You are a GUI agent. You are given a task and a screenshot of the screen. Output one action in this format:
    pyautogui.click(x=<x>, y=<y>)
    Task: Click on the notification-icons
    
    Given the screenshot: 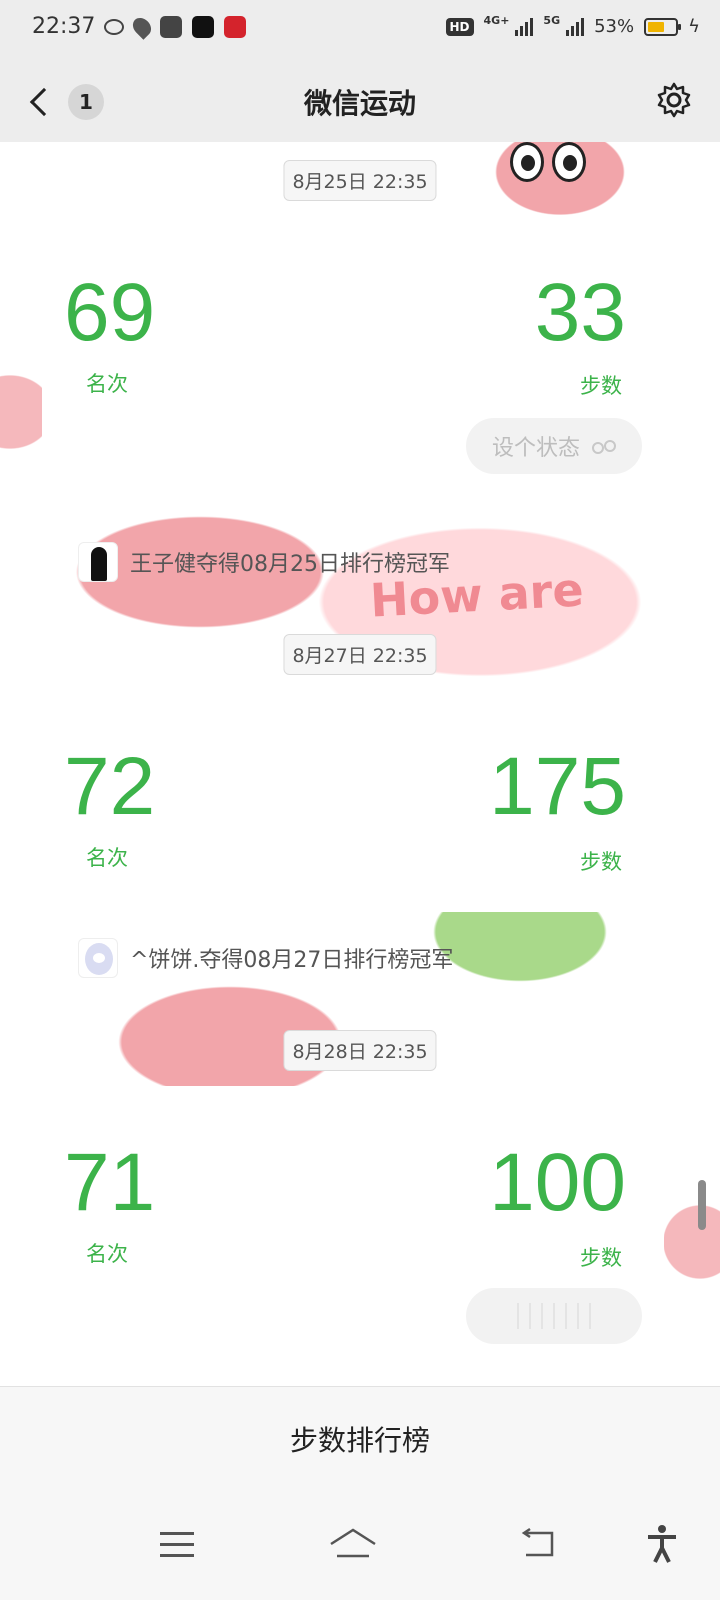 What is the action you would take?
    pyautogui.click(x=175, y=27)
    